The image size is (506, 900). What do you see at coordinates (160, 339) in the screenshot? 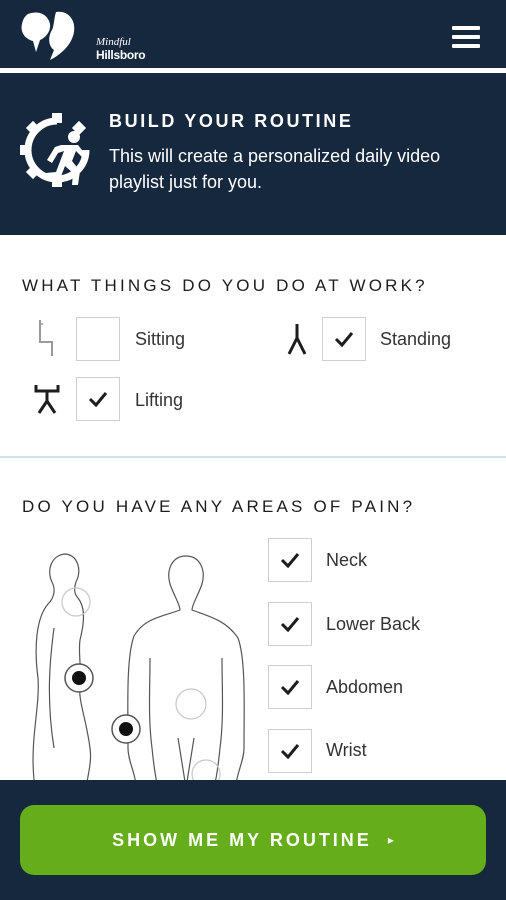
I see `sitting-label: Sitting` at bounding box center [160, 339].